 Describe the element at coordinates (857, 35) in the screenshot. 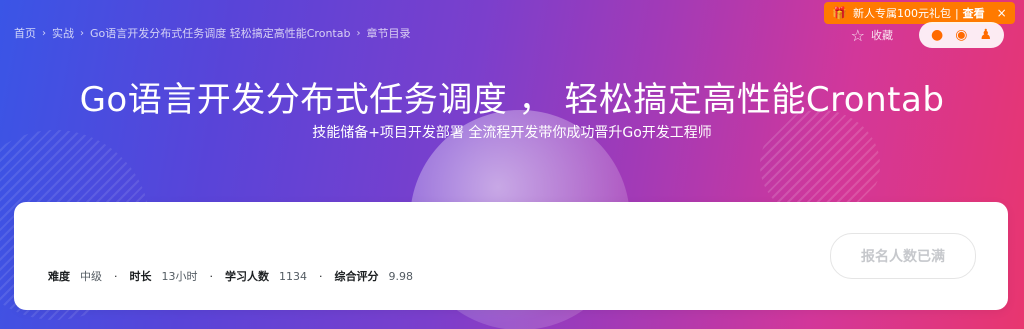

I see `star-icon: ☆` at that location.